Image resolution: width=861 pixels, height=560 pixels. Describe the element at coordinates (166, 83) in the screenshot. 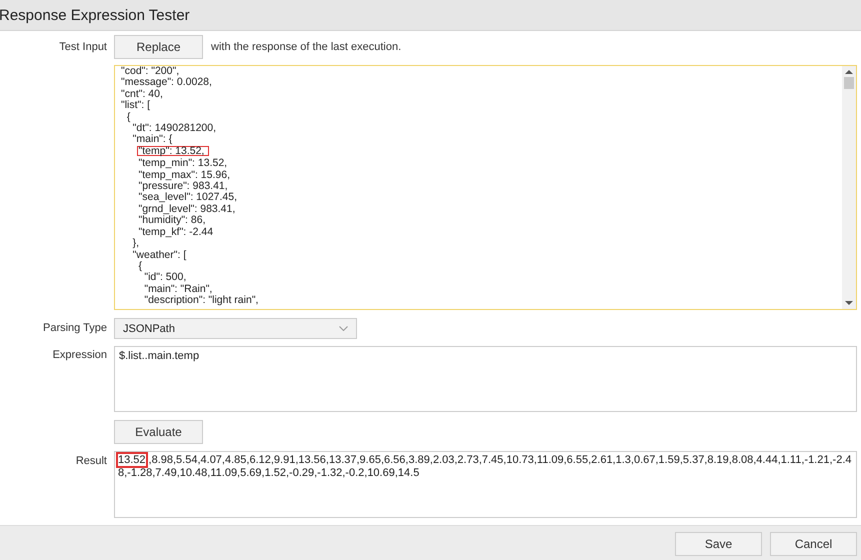

I see `code-line: "message": 0.0028,` at that location.